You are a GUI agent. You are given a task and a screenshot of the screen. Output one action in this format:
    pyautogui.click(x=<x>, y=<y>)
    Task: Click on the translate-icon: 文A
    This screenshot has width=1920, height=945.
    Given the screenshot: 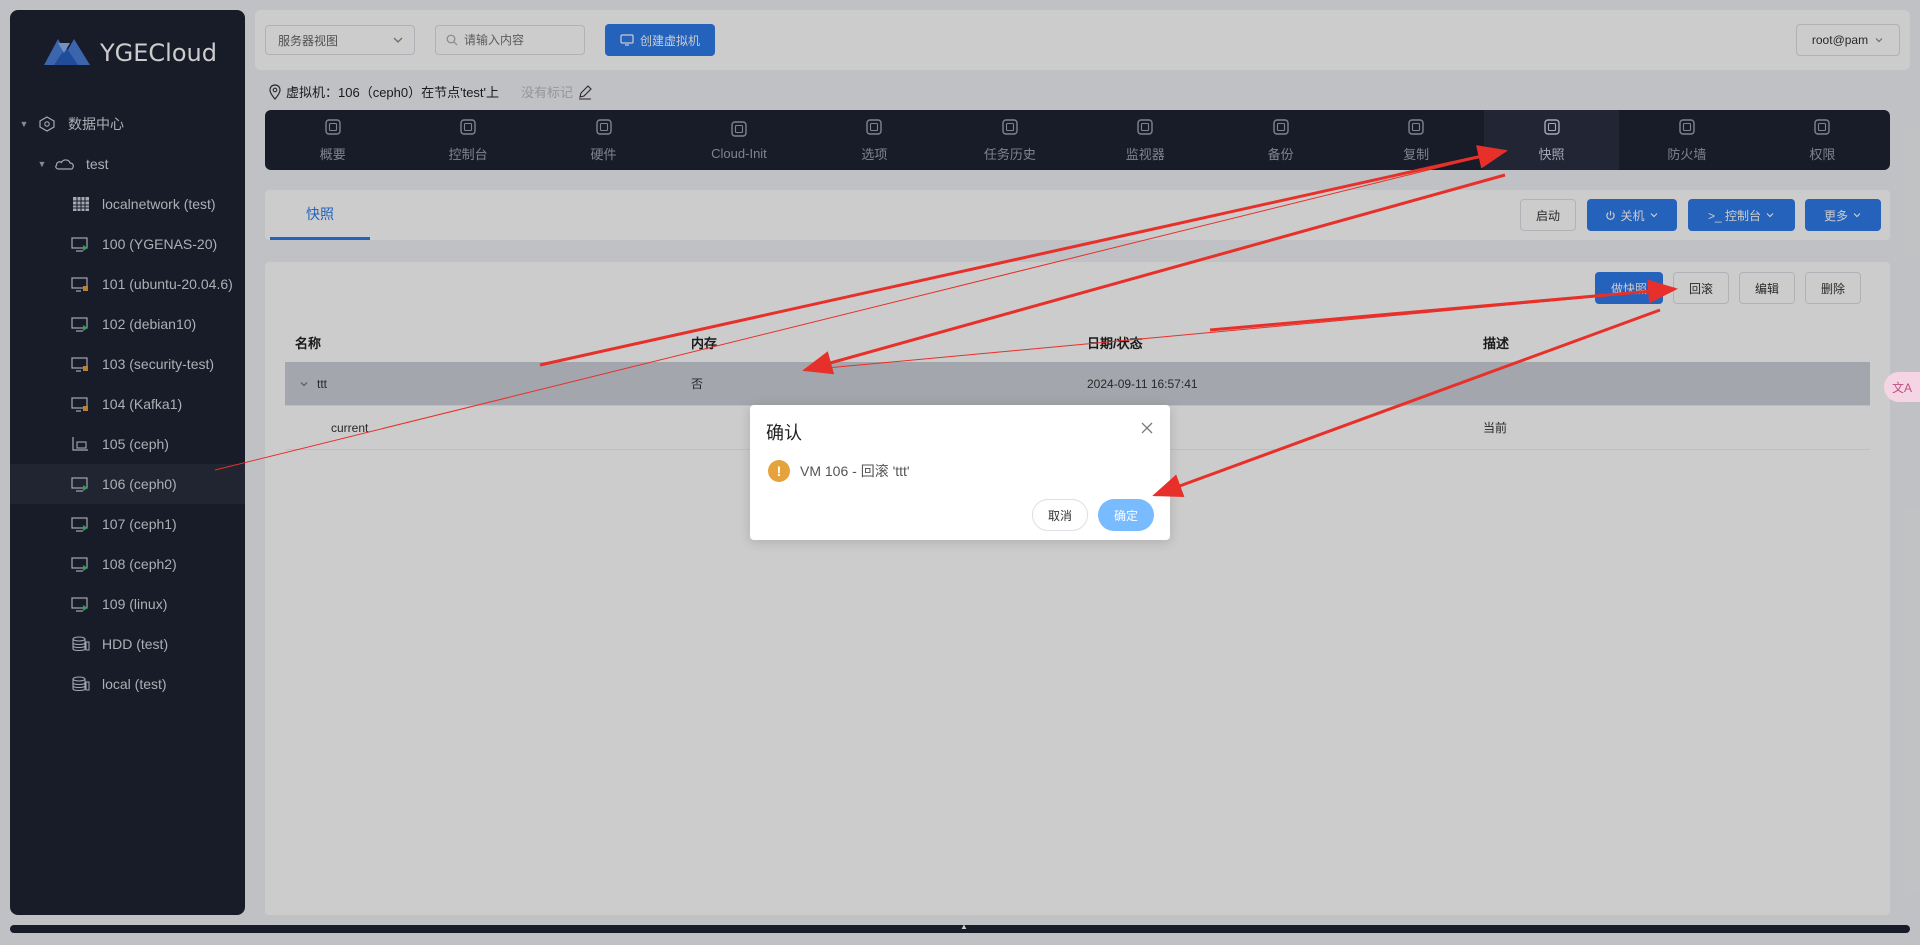 What is the action you would take?
    pyautogui.click(x=1902, y=387)
    